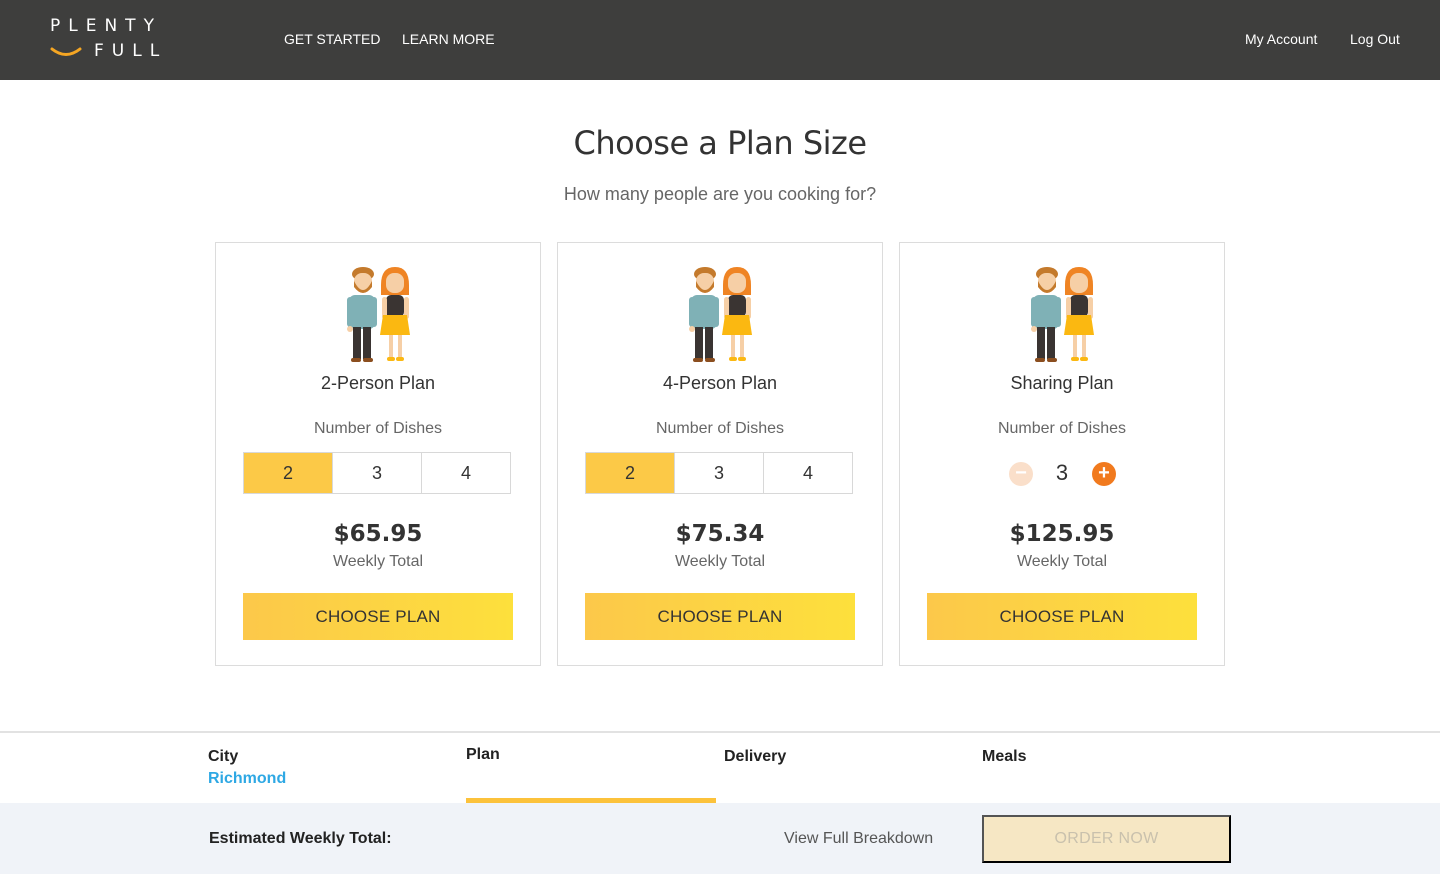 The image size is (1440, 874). What do you see at coordinates (106, 26) in the screenshot?
I see `logo-text-top: PLENTY` at bounding box center [106, 26].